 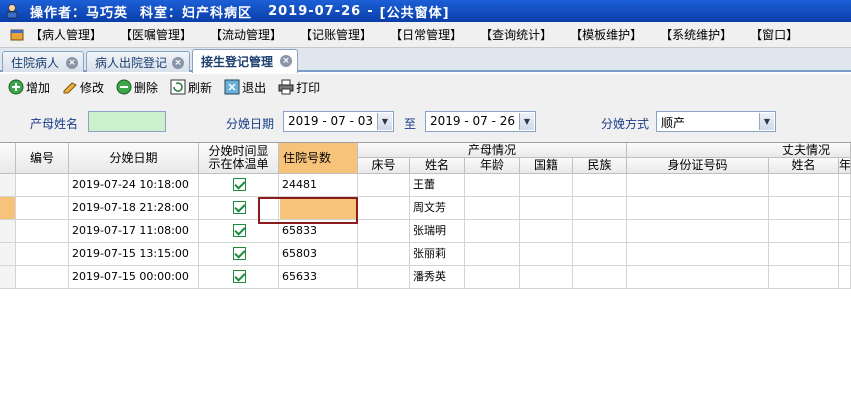 What do you see at coordinates (239, 158) in the screenshot?
I see `col-header-show-time: 分娩时间显示在体温单` at bounding box center [239, 158].